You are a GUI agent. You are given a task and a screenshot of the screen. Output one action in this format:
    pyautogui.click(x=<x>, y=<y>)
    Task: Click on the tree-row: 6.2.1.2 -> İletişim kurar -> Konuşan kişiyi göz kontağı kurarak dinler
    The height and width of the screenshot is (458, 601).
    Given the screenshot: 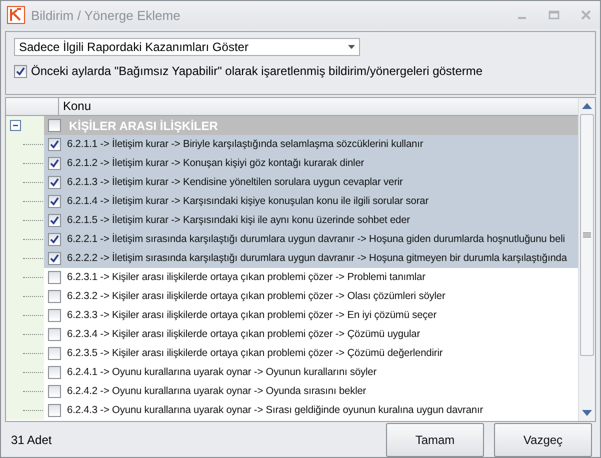 What is the action you would take?
    pyautogui.click(x=311, y=163)
    